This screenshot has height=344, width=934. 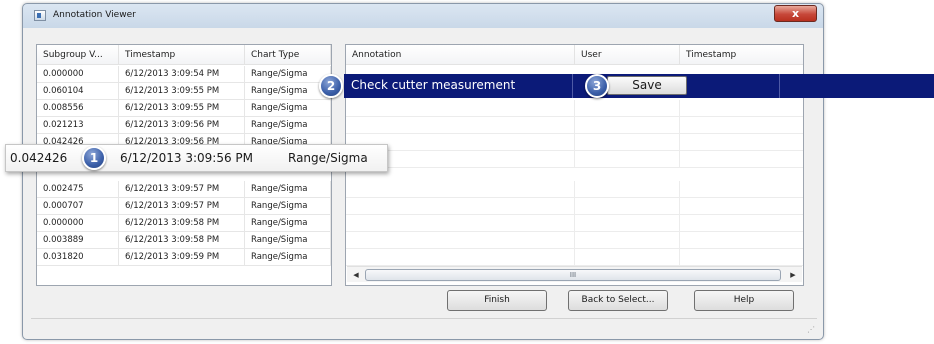 What do you see at coordinates (78, 257) in the screenshot?
I see `cell-subgroup-value: 0.031820` at bounding box center [78, 257].